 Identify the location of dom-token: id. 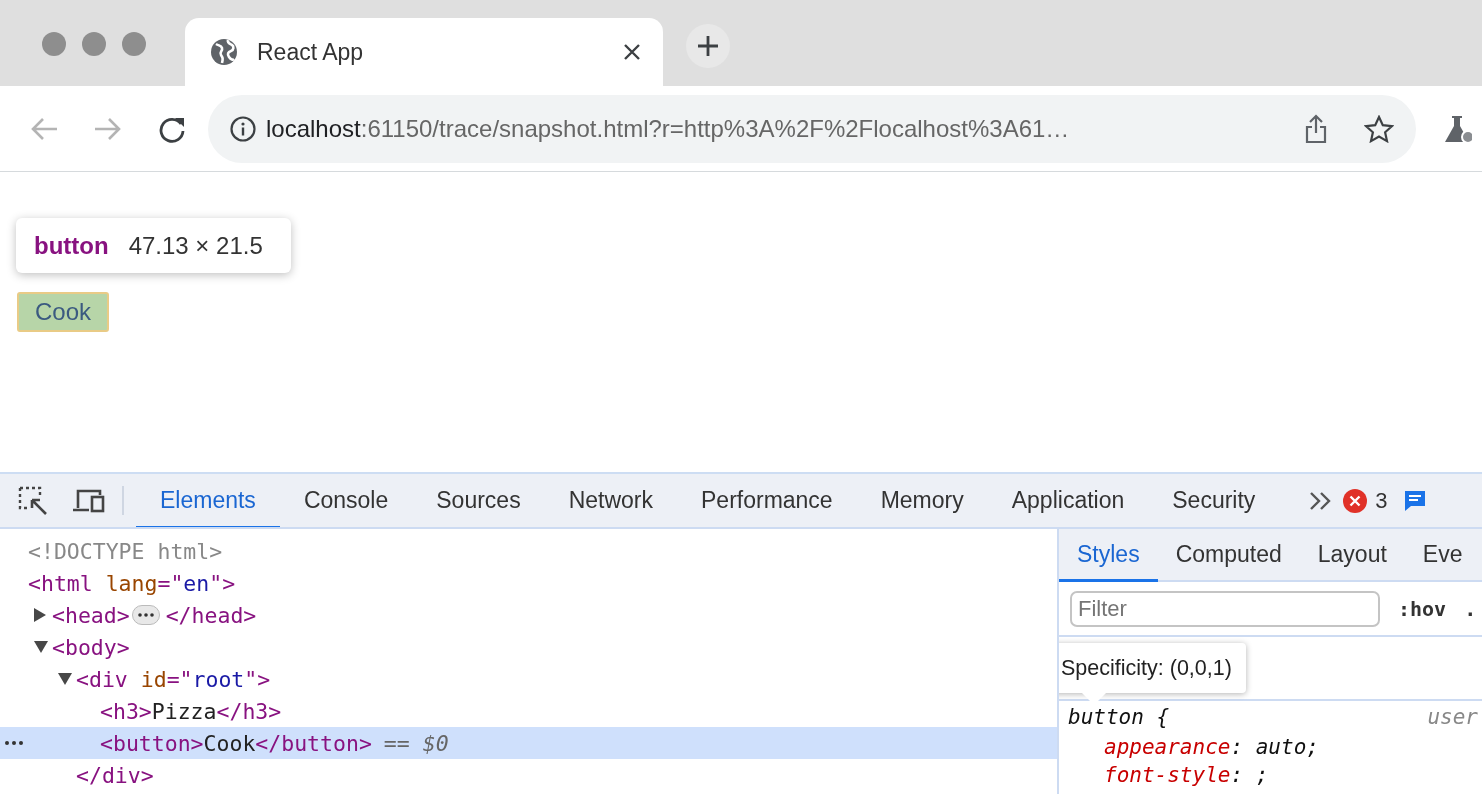
(153, 679).